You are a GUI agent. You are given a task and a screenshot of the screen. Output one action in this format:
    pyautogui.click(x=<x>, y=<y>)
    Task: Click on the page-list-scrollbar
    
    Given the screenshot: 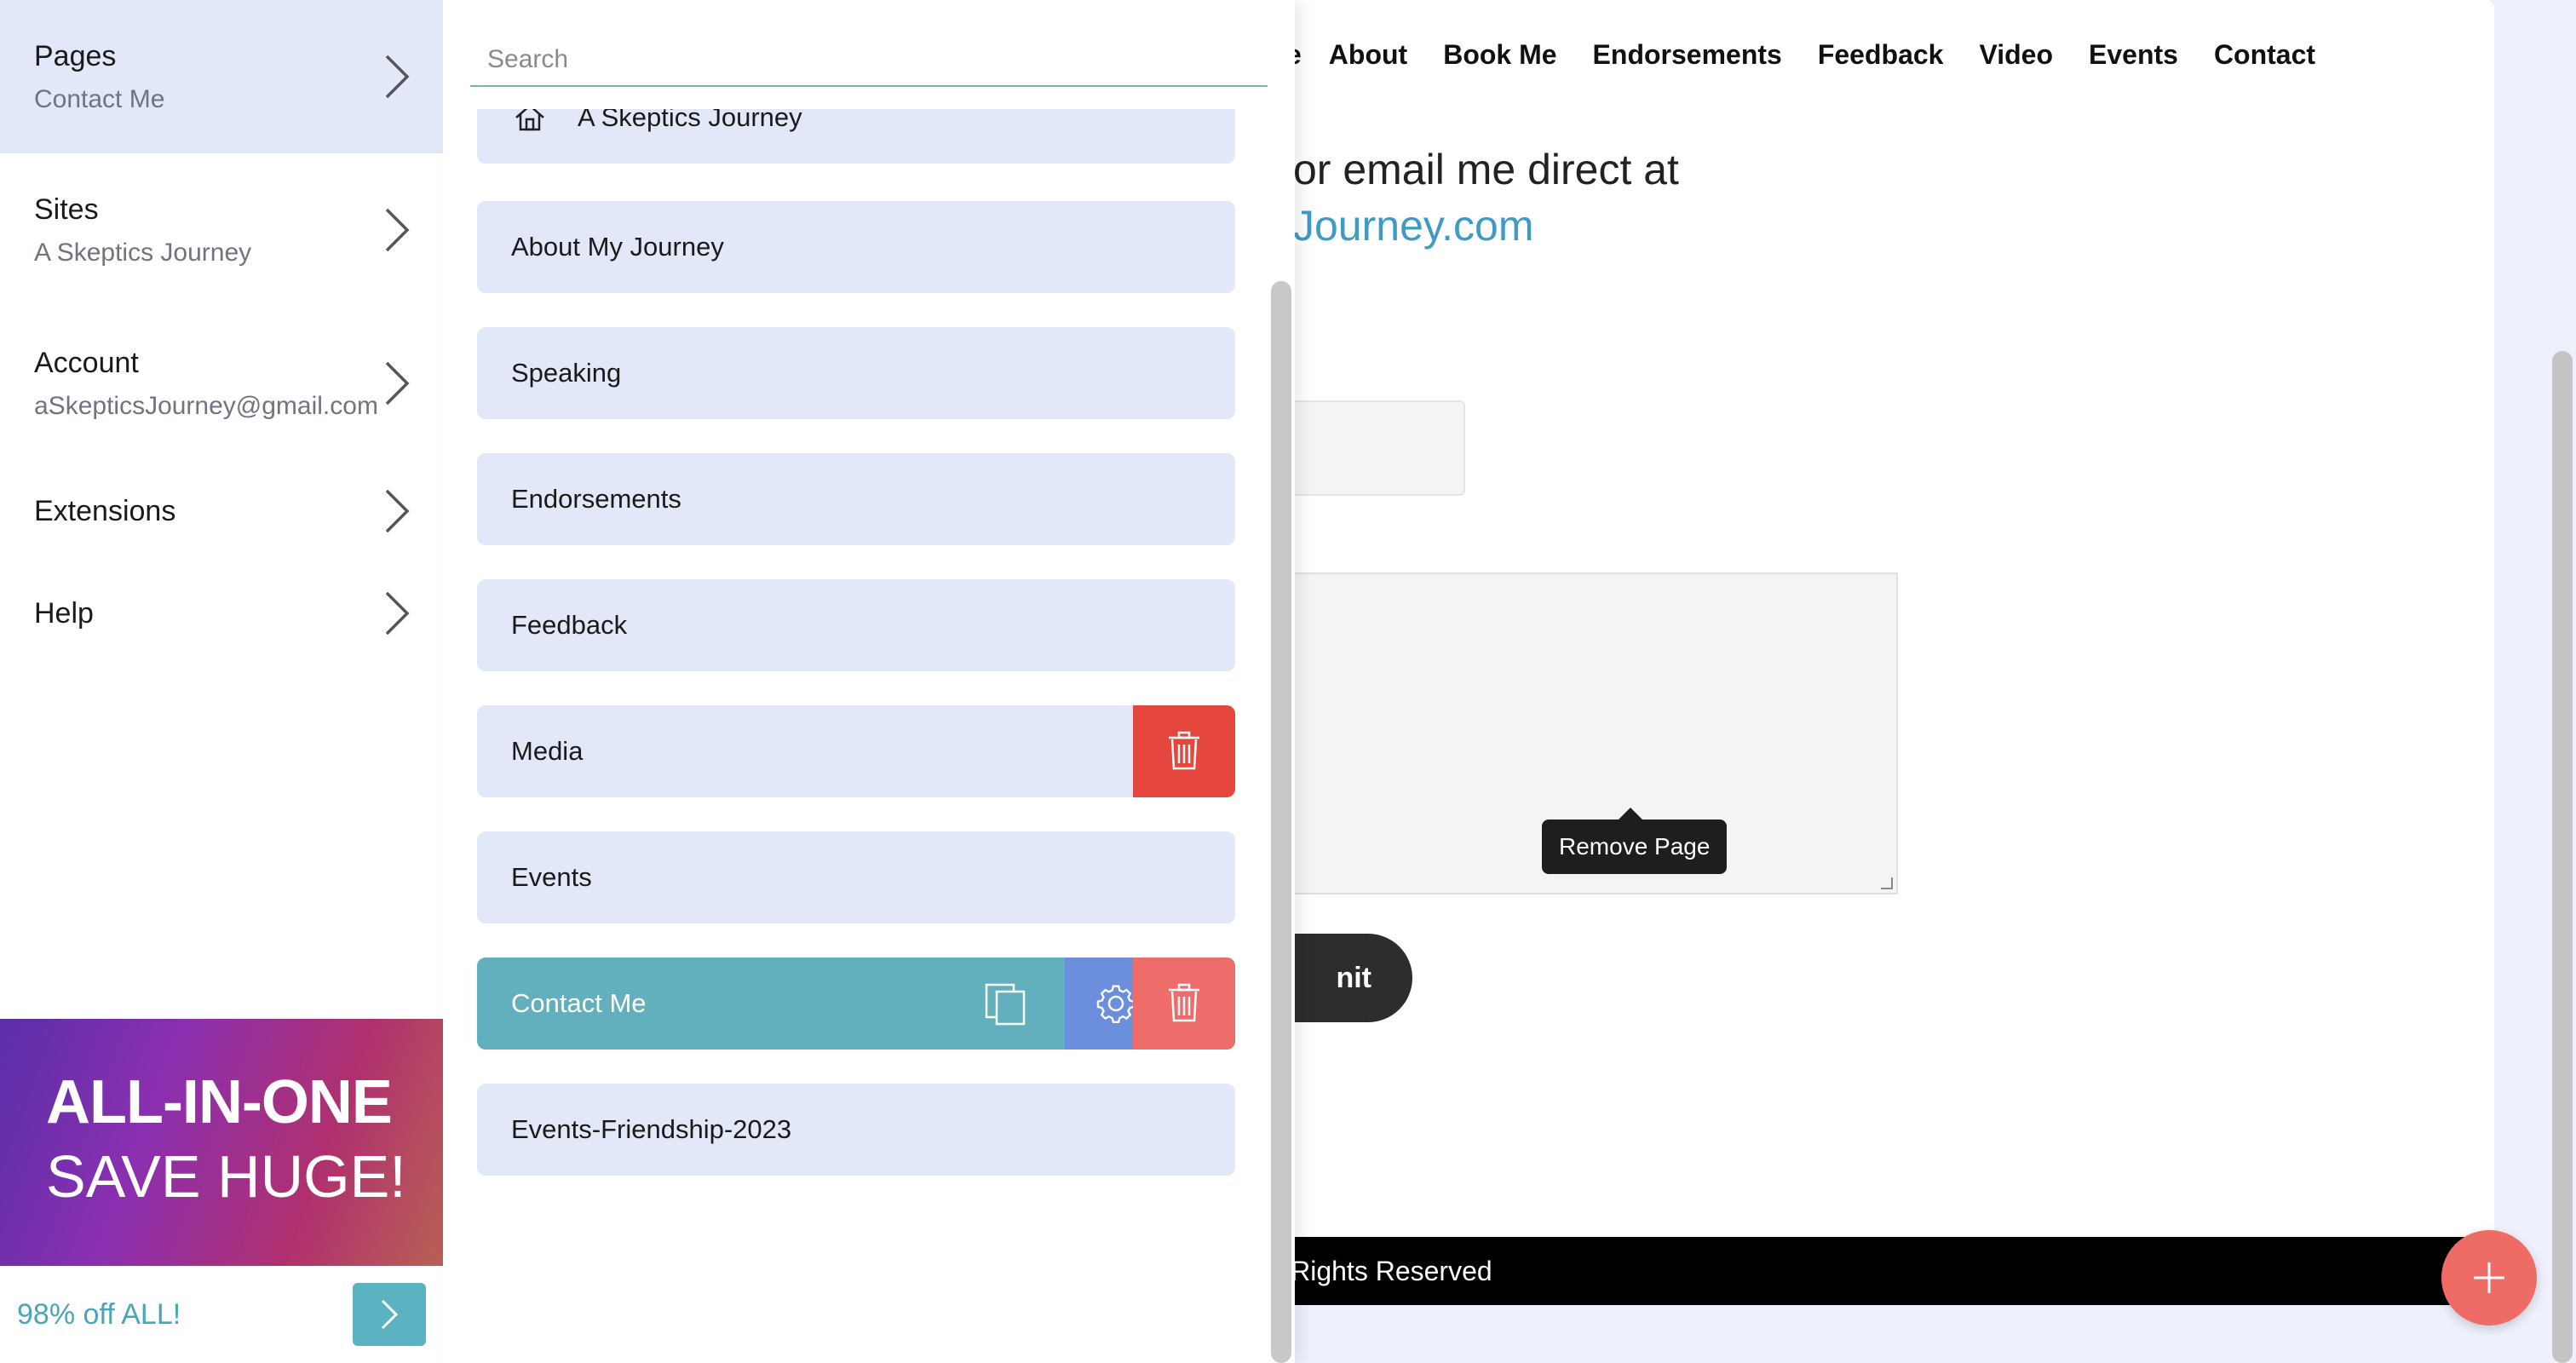 What is the action you would take?
    pyautogui.click(x=1281, y=822)
    